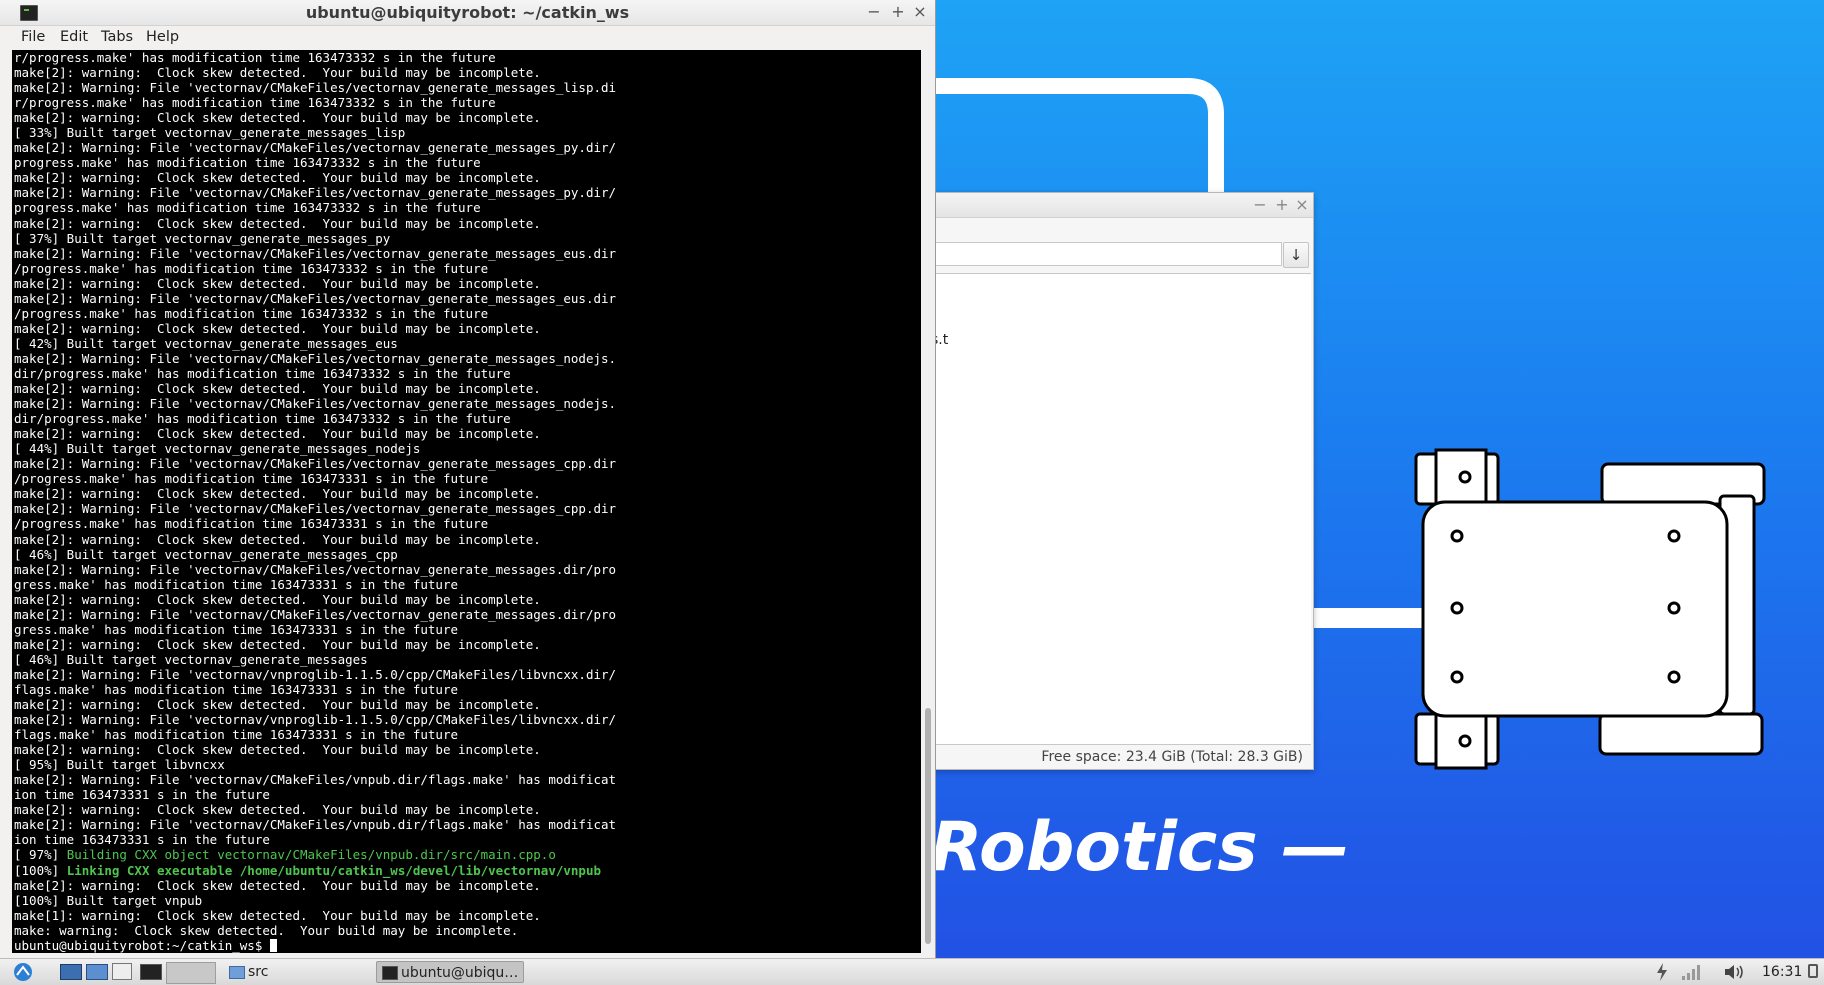  What do you see at coordinates (237, 972) in the screenshot?
I see `folder-icon` at bounding box center [237, 972].